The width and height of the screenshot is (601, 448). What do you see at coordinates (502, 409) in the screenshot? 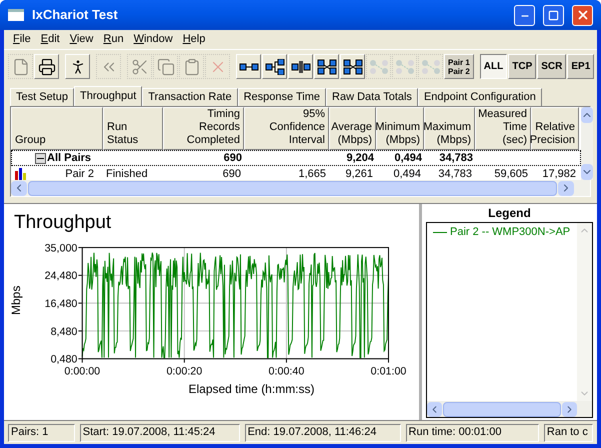
I see `scroll-thumb` at bounding box center [502, 409].